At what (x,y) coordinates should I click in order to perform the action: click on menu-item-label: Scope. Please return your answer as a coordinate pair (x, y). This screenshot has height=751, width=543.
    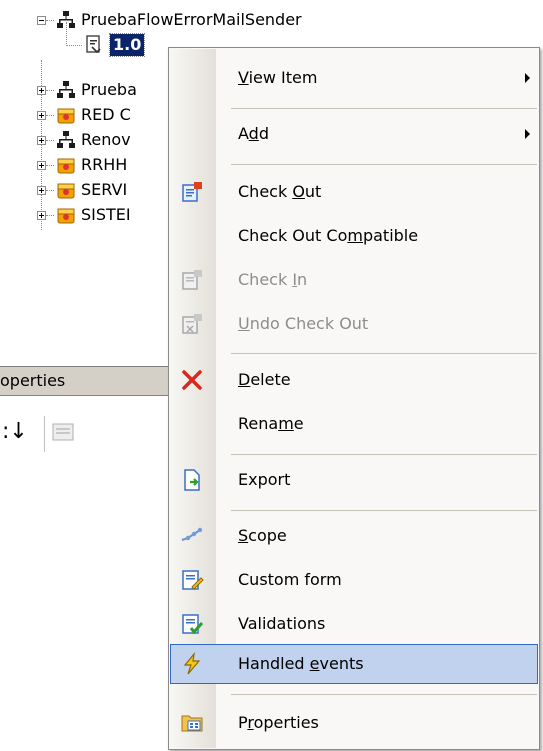
    Looking at the image, I should click on (262, 535).